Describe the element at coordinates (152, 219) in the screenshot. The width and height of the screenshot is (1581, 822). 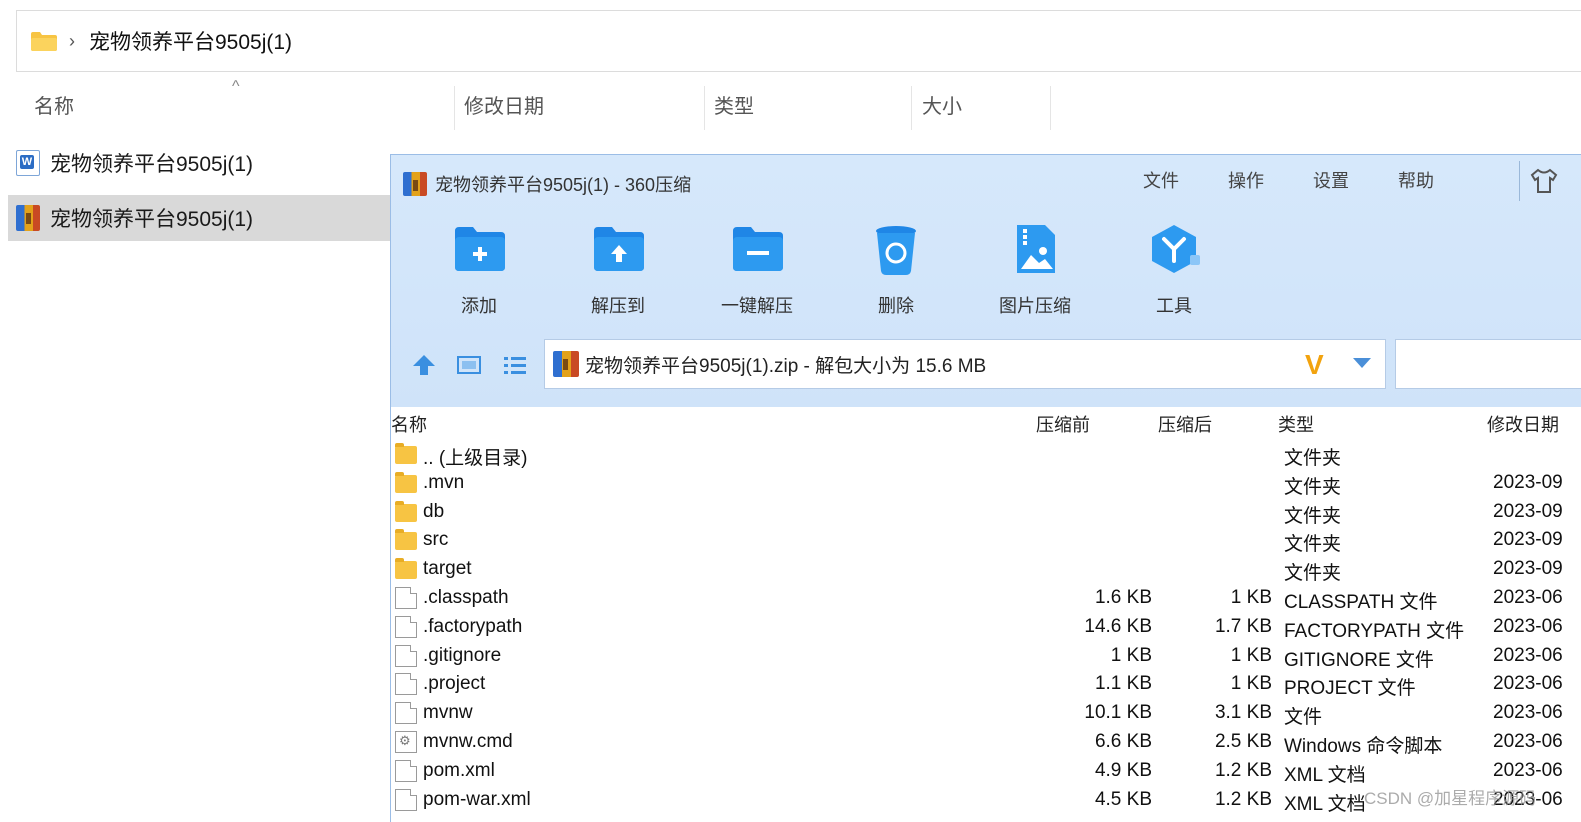
I see `file-name: 宠物领养平台9505j(1)` at that location.